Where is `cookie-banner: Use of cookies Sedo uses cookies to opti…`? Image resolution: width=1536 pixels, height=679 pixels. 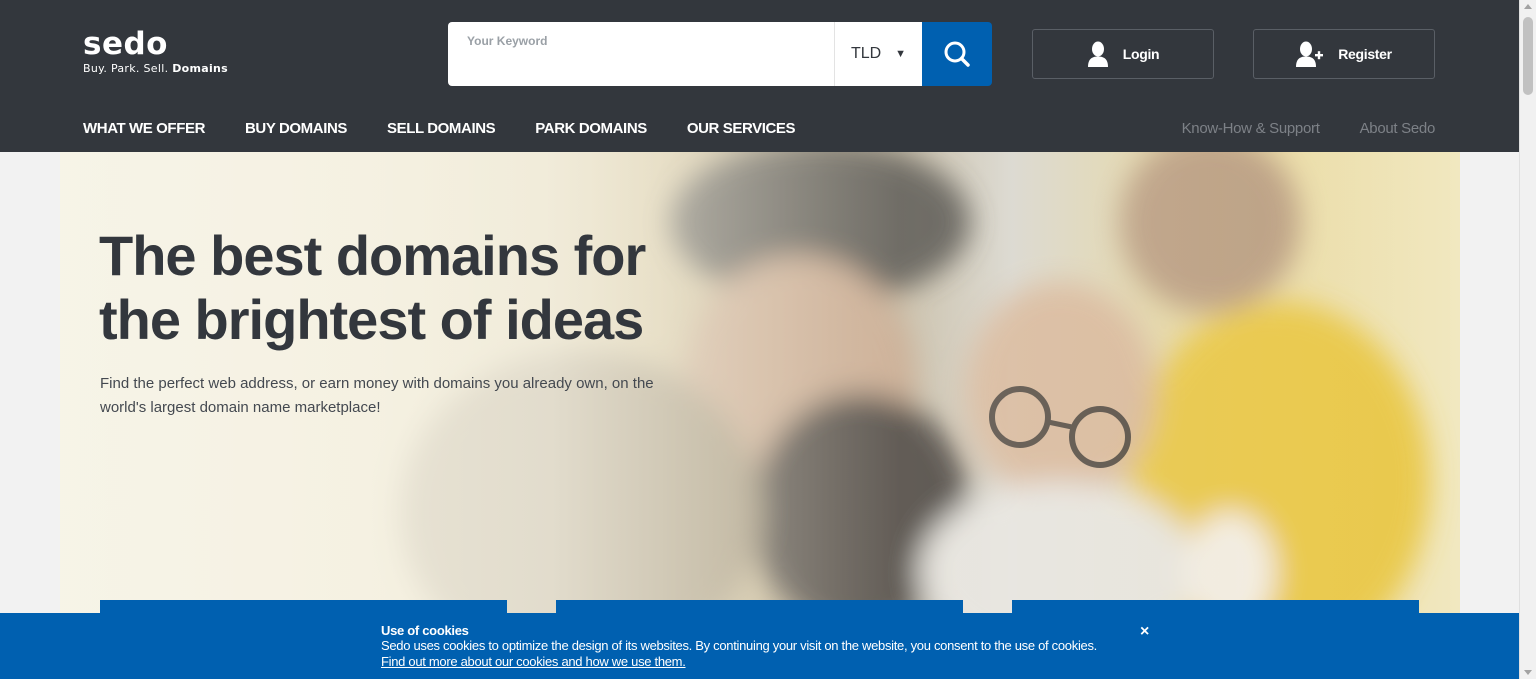 cookie-banner: Use of cookies Sedo uses cookies to opti… is located at coordinates (759, 646).